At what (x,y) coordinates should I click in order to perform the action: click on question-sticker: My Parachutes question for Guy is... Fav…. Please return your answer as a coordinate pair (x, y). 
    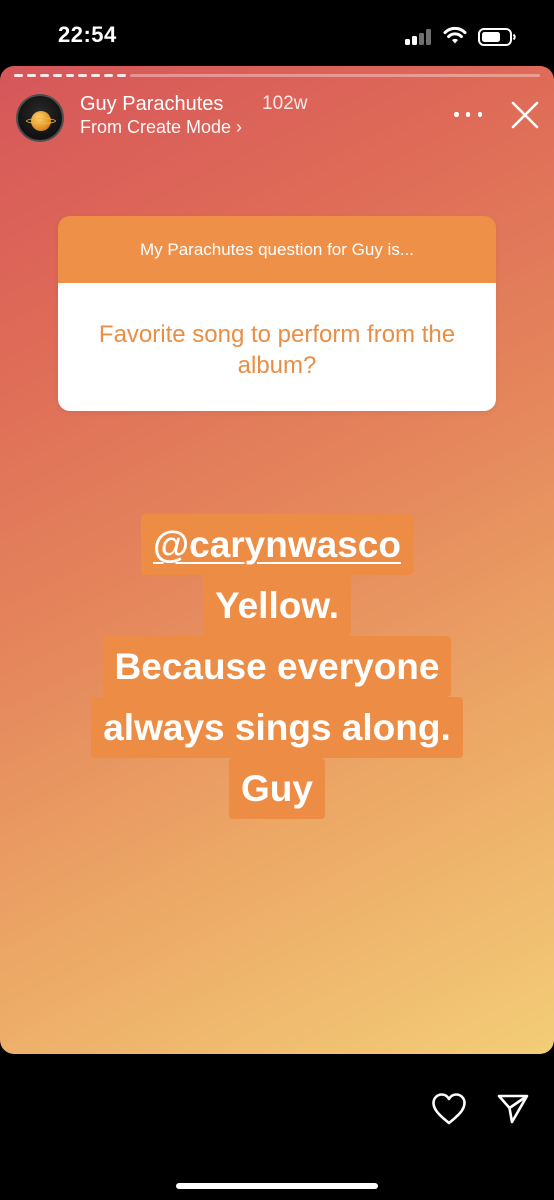
    Looking at the image, I should click on (277, 313).